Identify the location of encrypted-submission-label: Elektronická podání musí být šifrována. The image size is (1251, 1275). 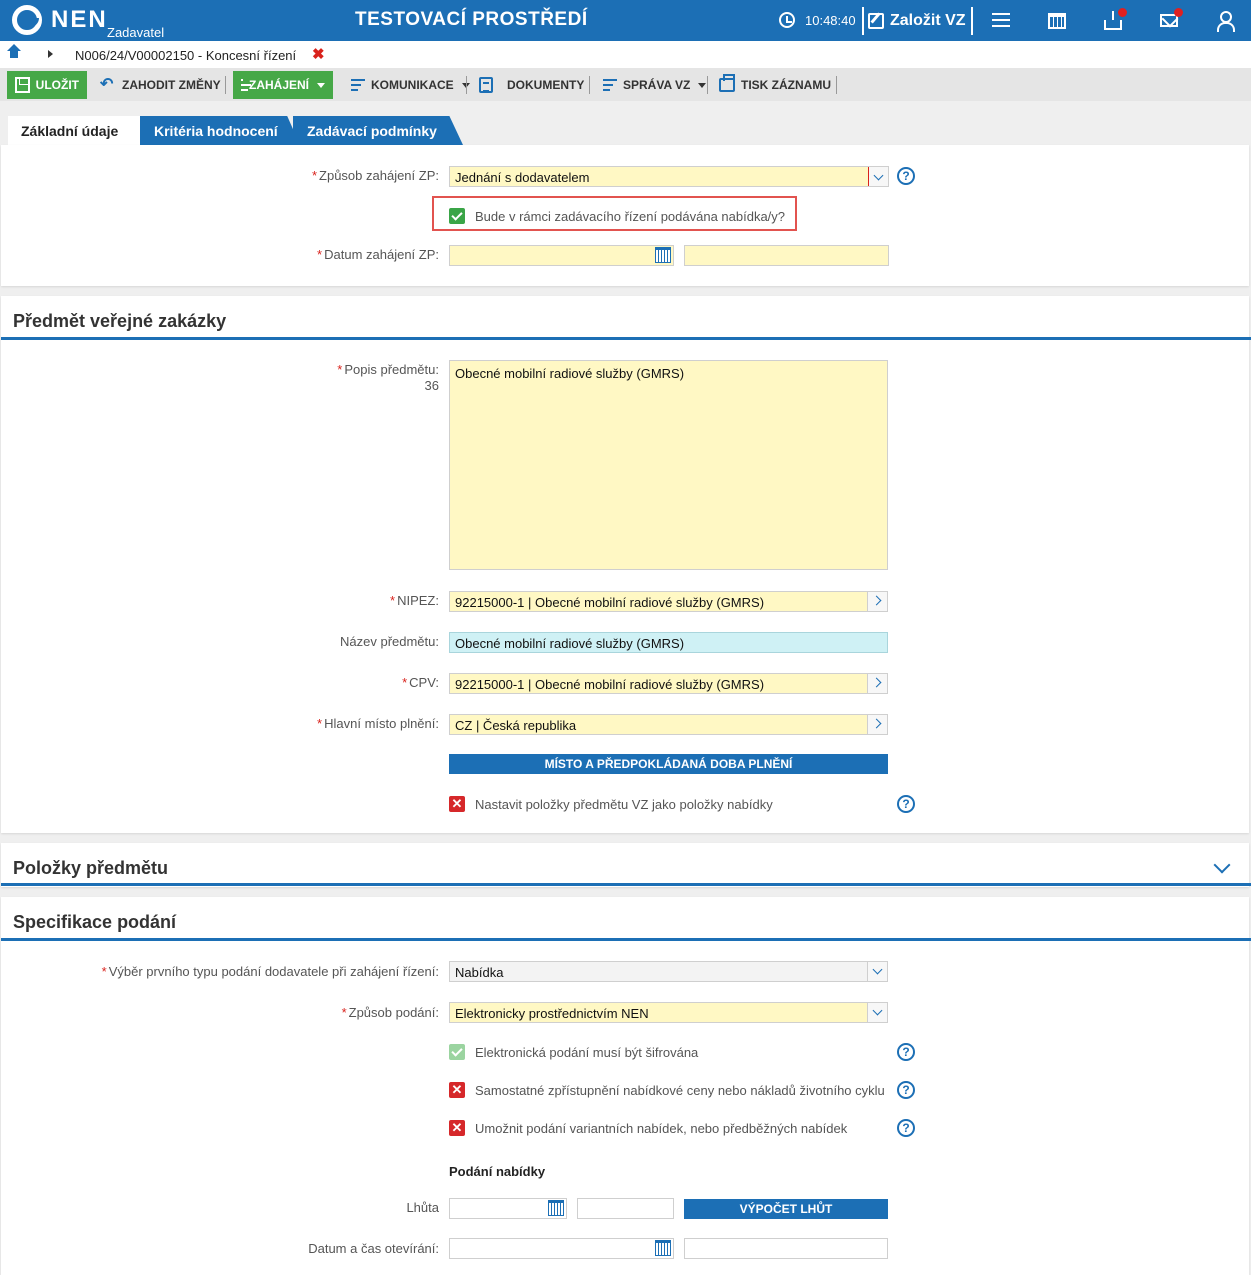
(587, 1052).